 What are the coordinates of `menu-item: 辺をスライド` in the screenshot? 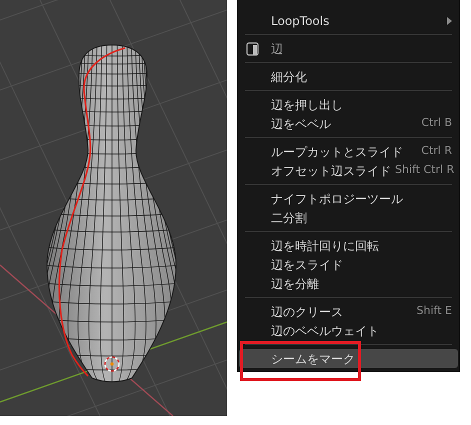 It's located at (348, 264).